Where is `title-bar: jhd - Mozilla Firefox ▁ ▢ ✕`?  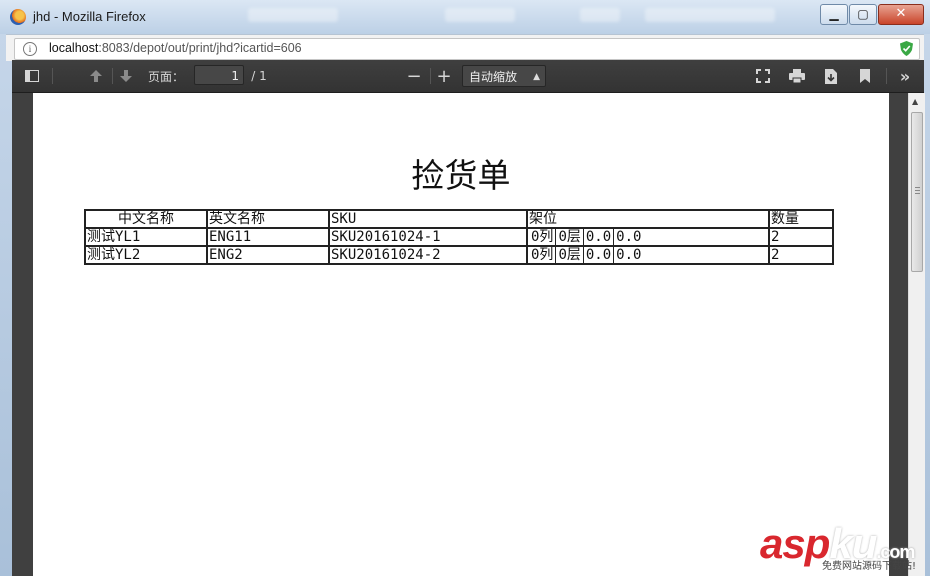 title-bar: jhd - Mozilla Firefox ▁ ▢ ✕ is located at coordinates (465, 17).